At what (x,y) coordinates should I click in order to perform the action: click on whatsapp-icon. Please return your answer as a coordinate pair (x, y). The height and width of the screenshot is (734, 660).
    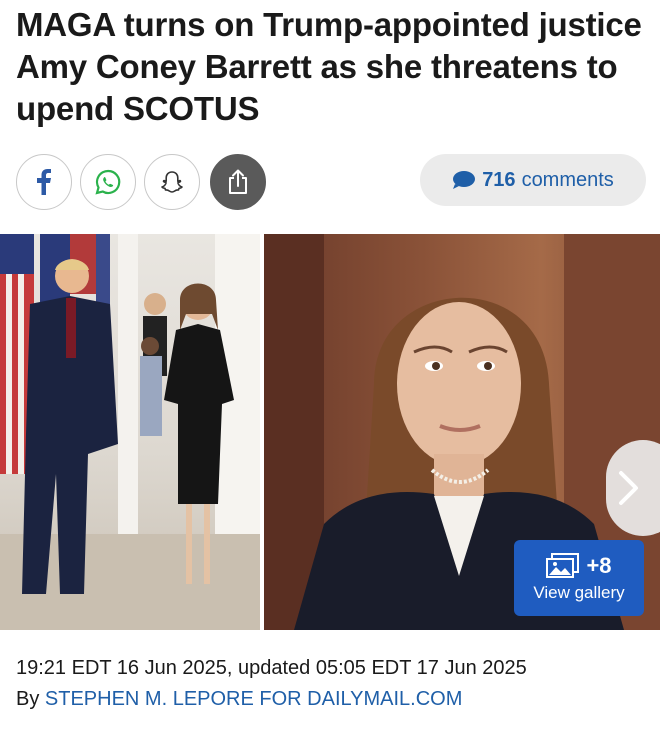
    Looking at the image, I should click on (108, 182).